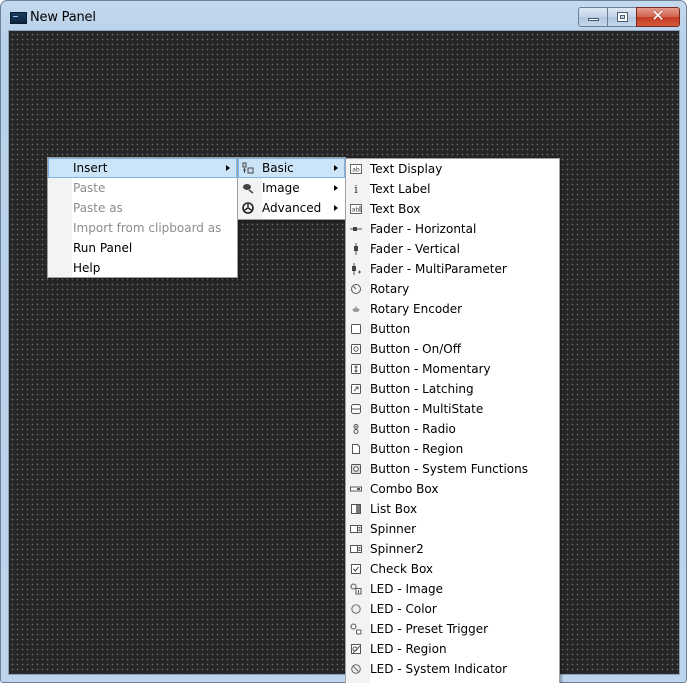  I want to click on button-momentary-icon, so click(356, 369).